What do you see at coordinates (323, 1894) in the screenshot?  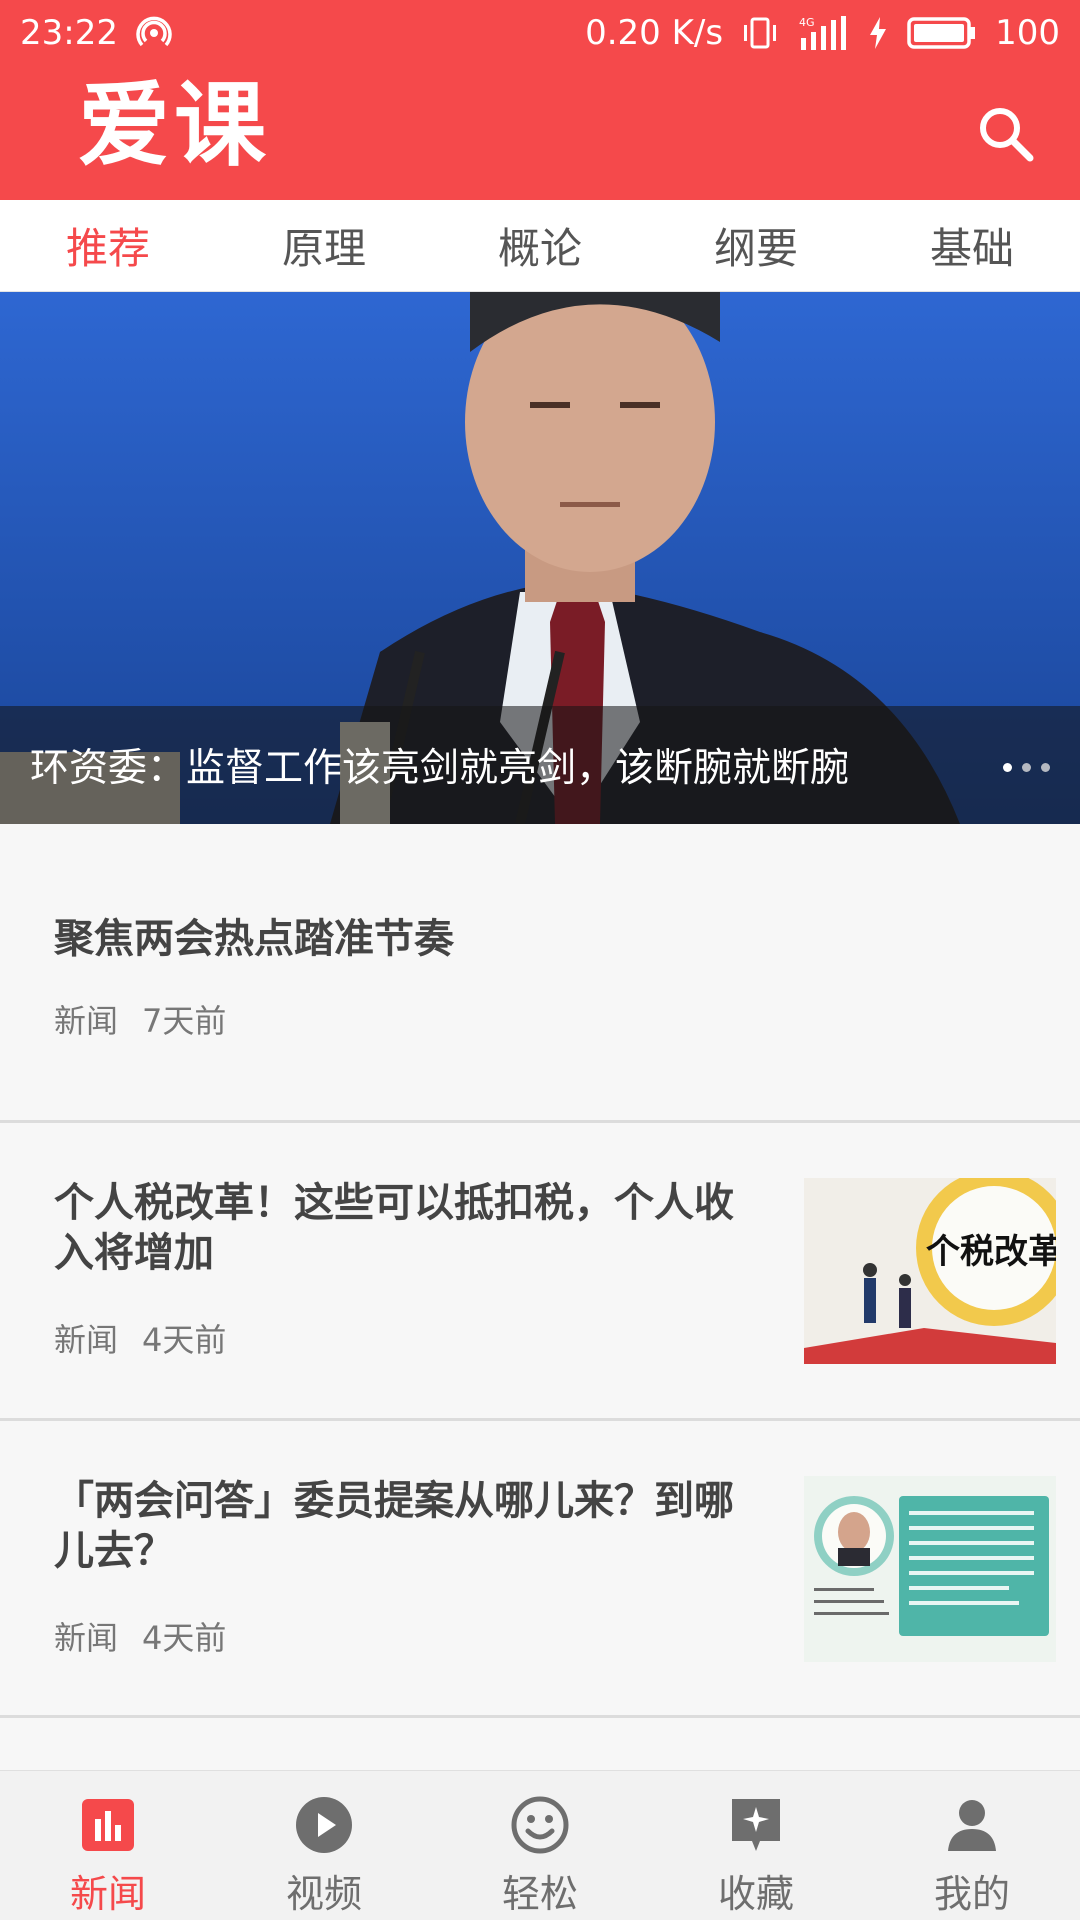 I see `nav-label: 视频` at bounding box center [323, 1894].